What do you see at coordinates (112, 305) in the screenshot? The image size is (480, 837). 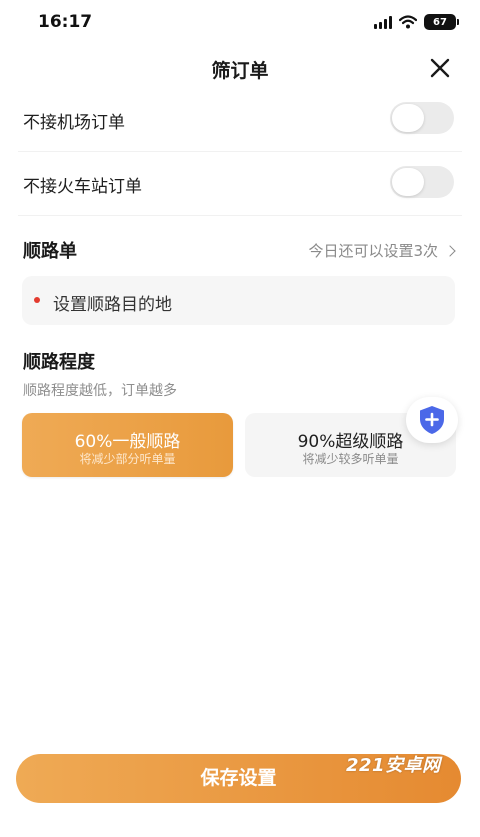 I see `set-destination-label: 设置顺路目的地` at bounding box center [112, 305].